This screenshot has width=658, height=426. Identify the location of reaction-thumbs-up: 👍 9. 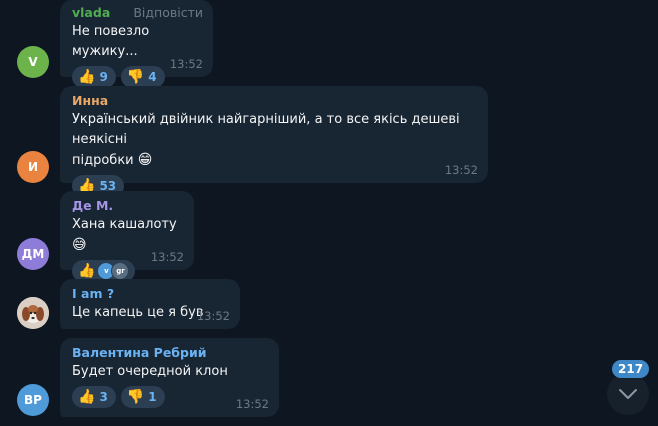
(94, 77).